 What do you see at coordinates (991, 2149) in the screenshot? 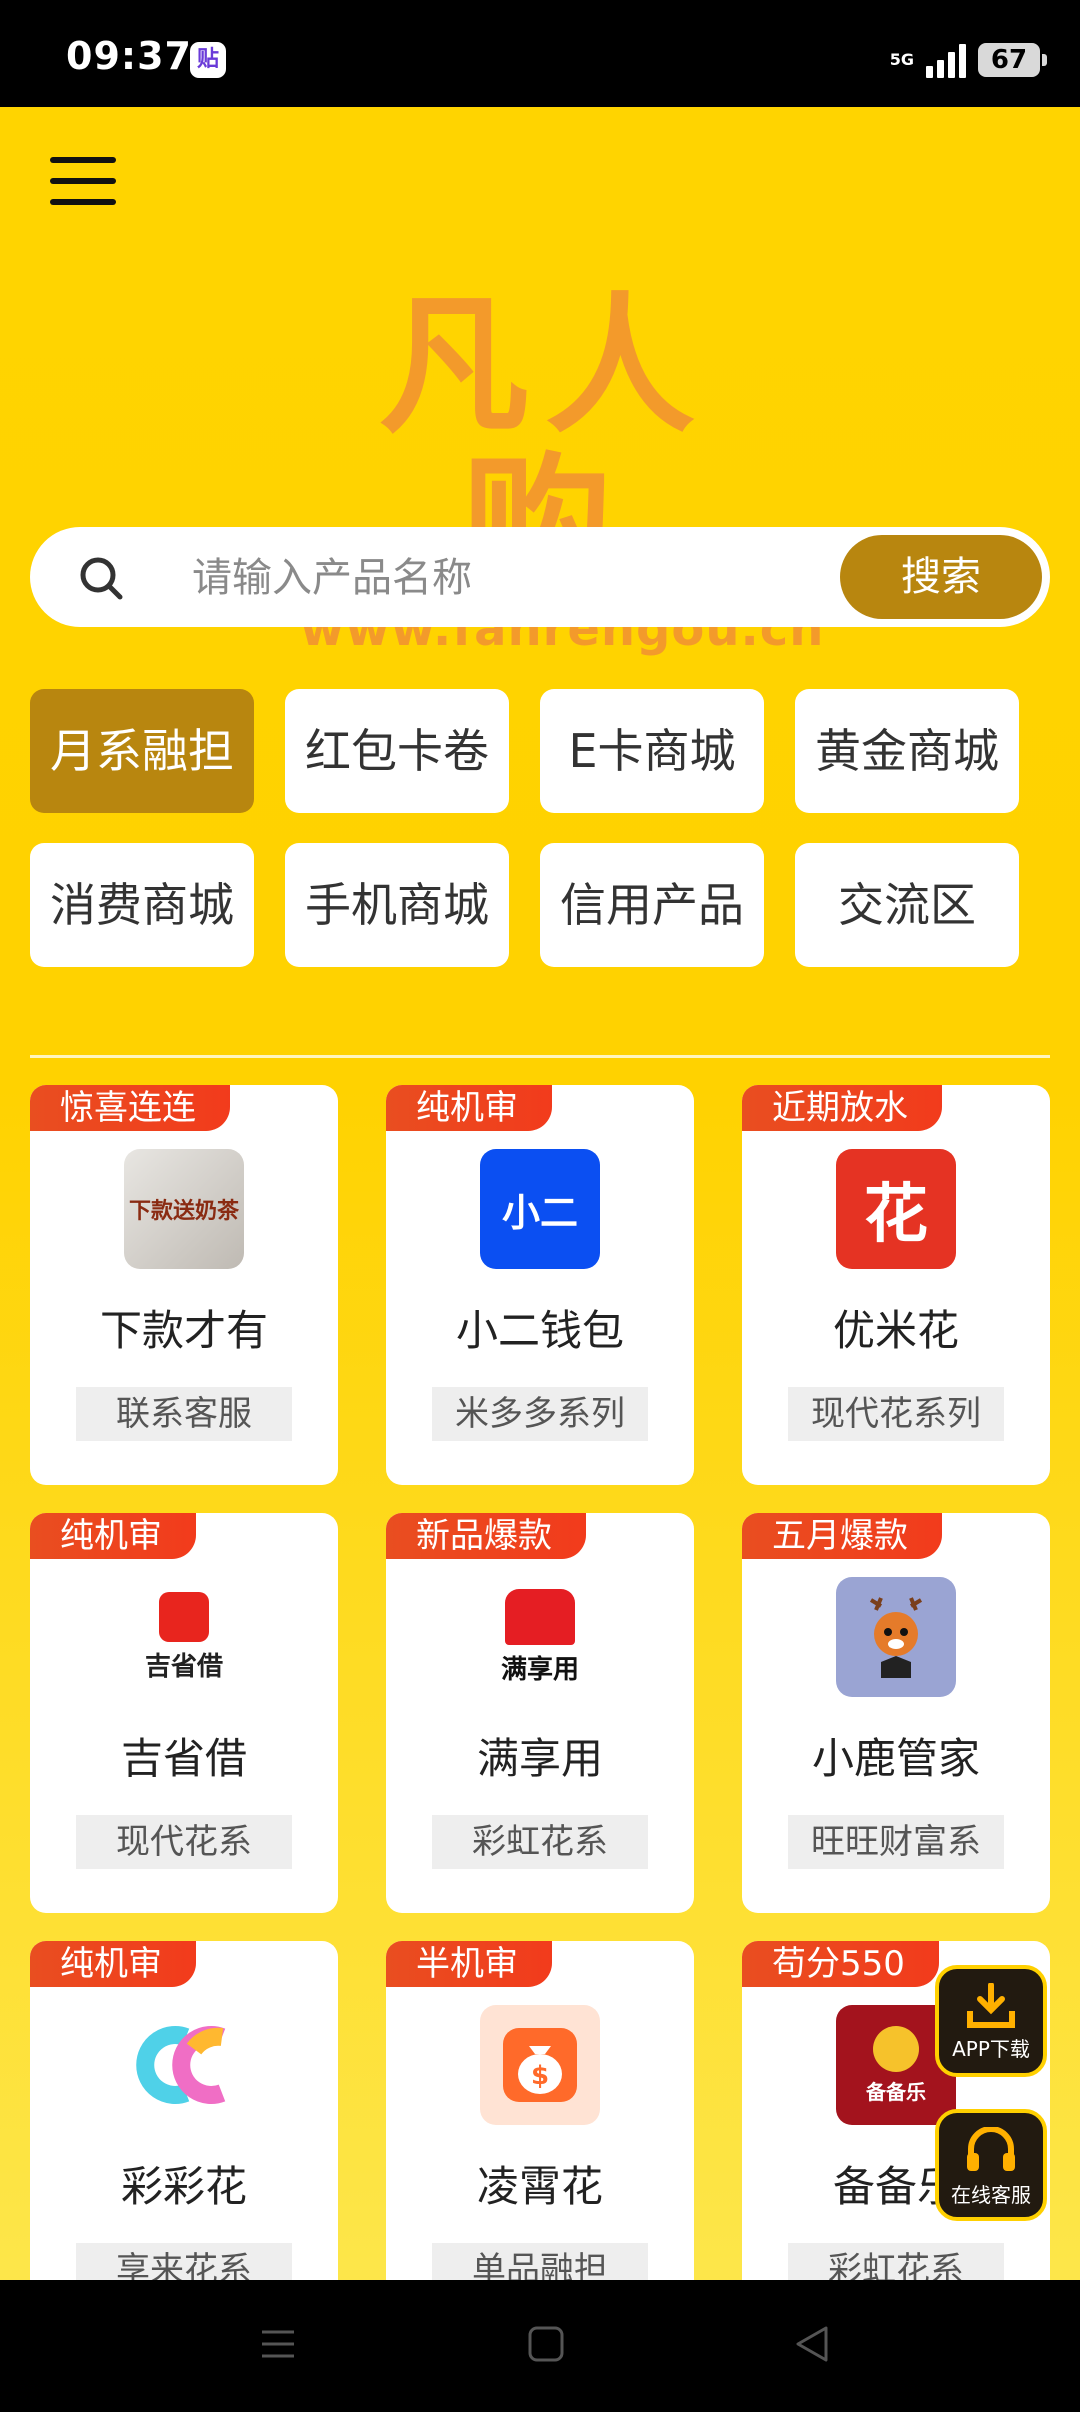
I see `headset-icon` at bounding box center [991, 2149].